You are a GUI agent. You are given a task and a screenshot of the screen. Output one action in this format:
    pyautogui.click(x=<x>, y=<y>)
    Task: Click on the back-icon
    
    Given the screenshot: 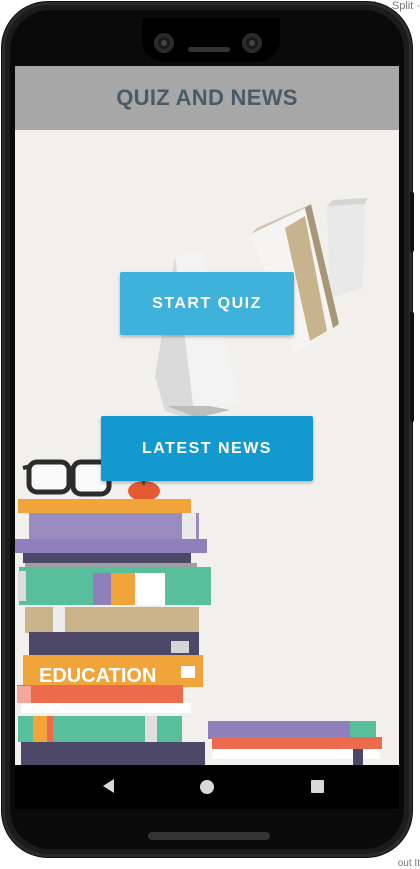 What is the action you would take?
    pyautogui.click(x=108, y=786)
    